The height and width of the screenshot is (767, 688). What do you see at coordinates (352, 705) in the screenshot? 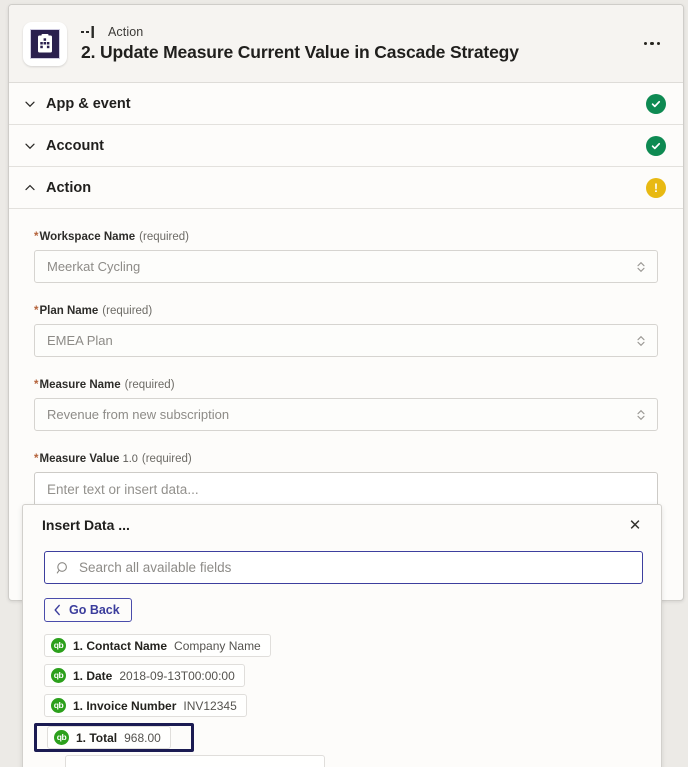
I see `list-item: qb 1. Invoice Number INV12345` at bounding box center [352, 705].